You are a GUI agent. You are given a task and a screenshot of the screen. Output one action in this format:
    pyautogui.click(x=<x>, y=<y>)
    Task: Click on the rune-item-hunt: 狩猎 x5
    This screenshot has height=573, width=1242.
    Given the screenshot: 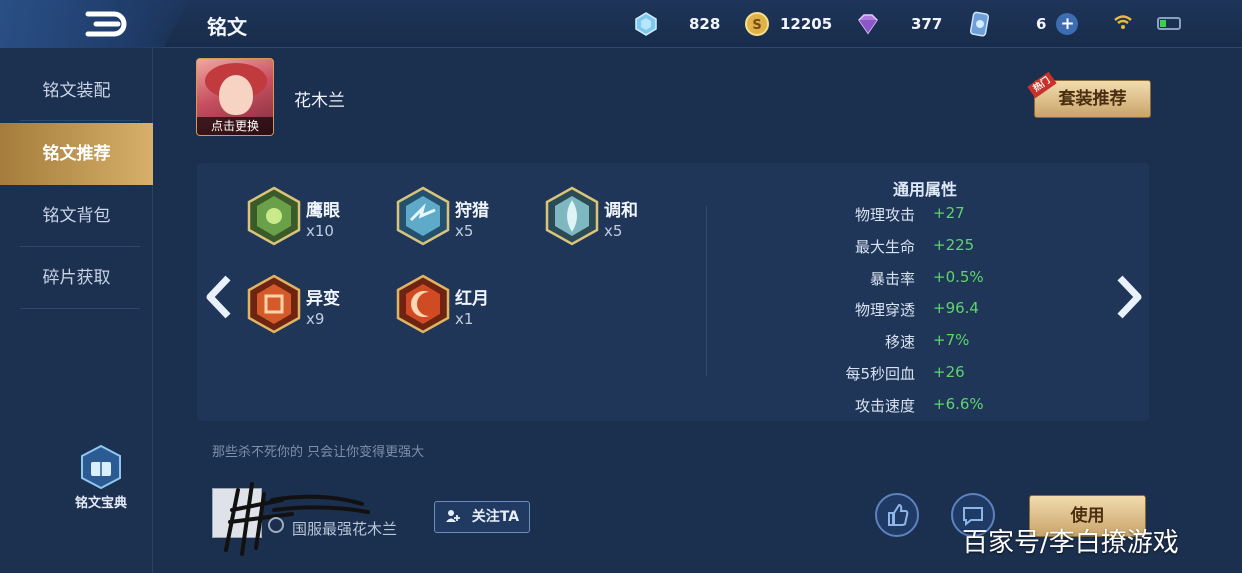 What is the action you would take?
    pyautogui.click(x=470, y=221)
    